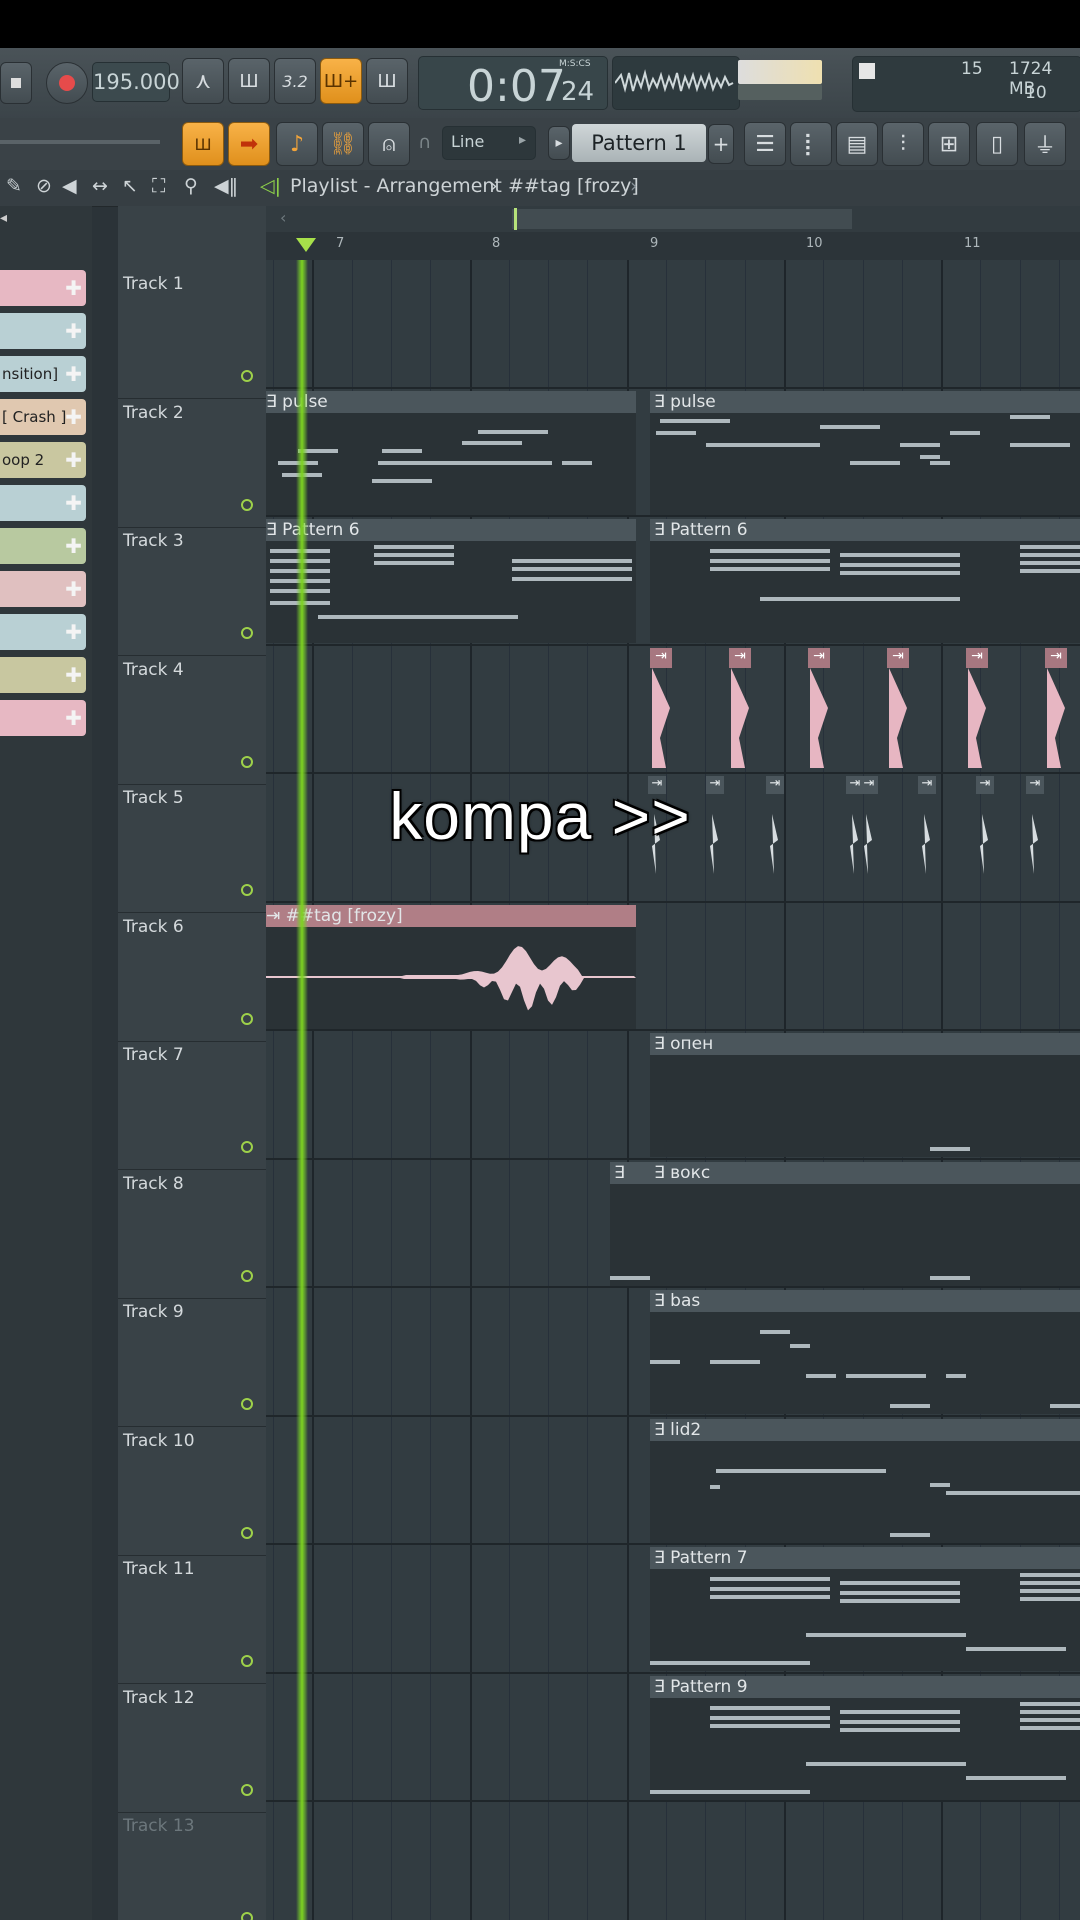 This screenshot has width=1080, height=1920. I want to click on track-header: Track 2, so click(192, 463).